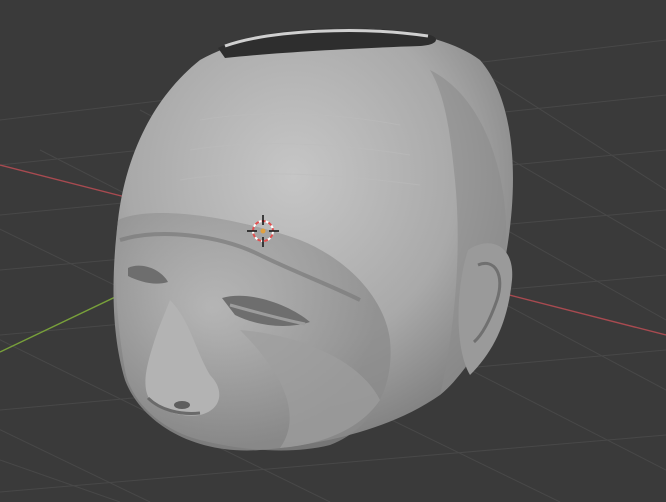 The width and height of the screenshot is (666, 502). Describe the element at coordinates (65, 321) in the screenshot. I see `y-axis-line` at that location.